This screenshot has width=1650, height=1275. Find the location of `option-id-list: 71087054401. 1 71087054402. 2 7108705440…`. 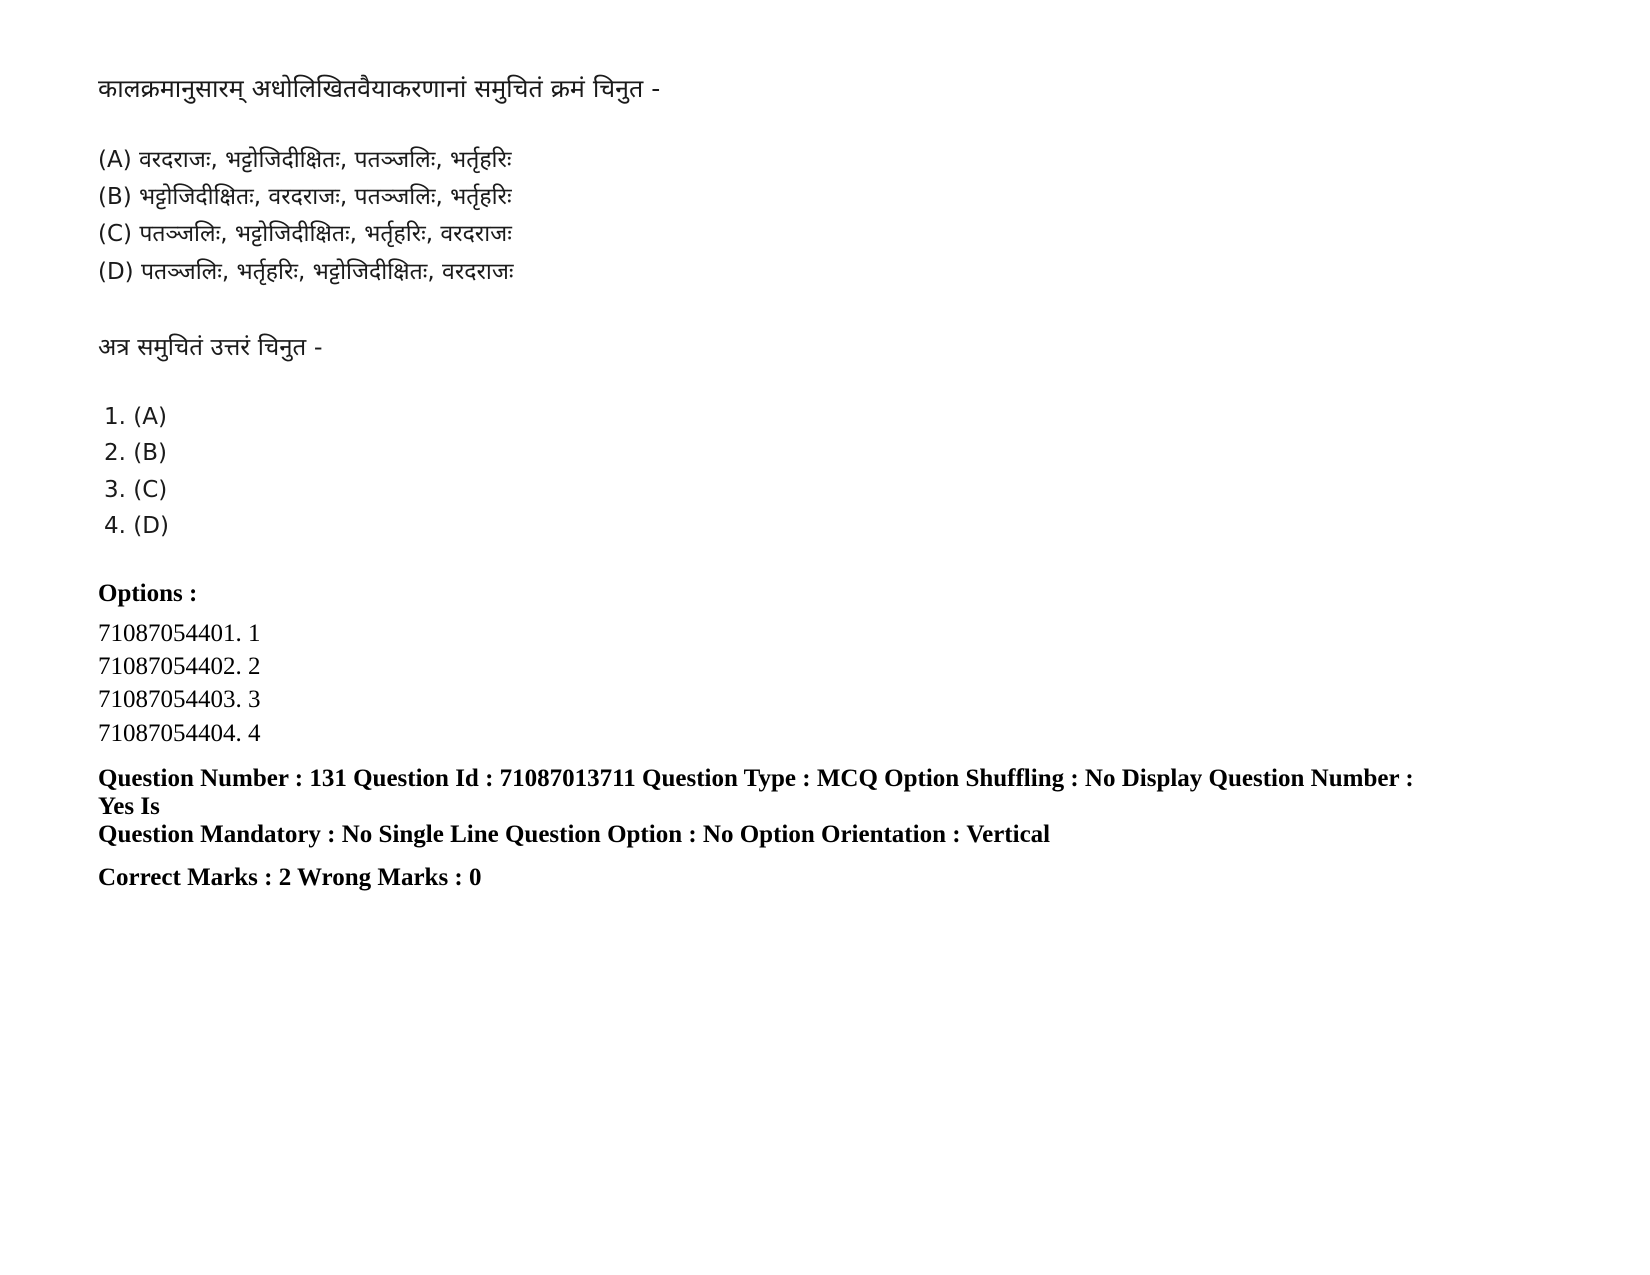

option-id-list: 71087054401. 1 71087054402. 2 7108705440… is located at coordinates (798, 683).